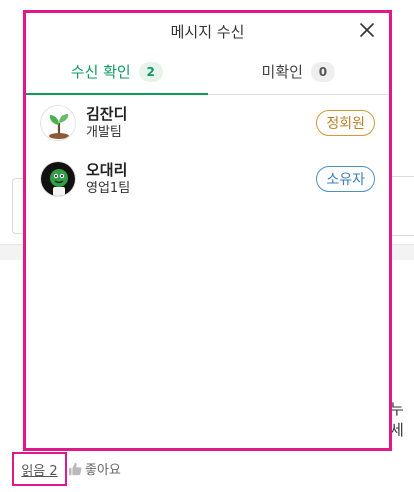  What do you see at coordinates (345, 179) in the screenshot?
I see `role-badge: 소유자` at bounding box center [345, 179].